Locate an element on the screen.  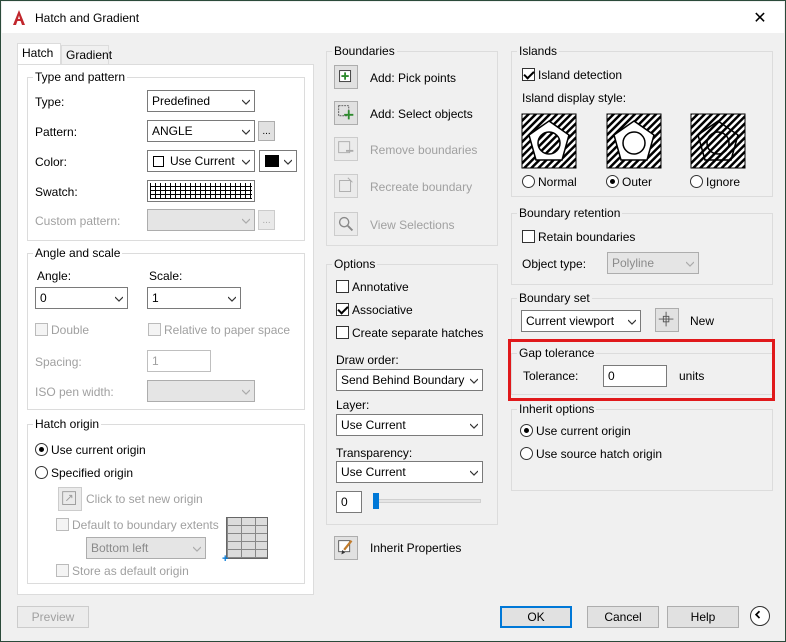
island-outer-preview-icon is located at coordinates (634, 141).